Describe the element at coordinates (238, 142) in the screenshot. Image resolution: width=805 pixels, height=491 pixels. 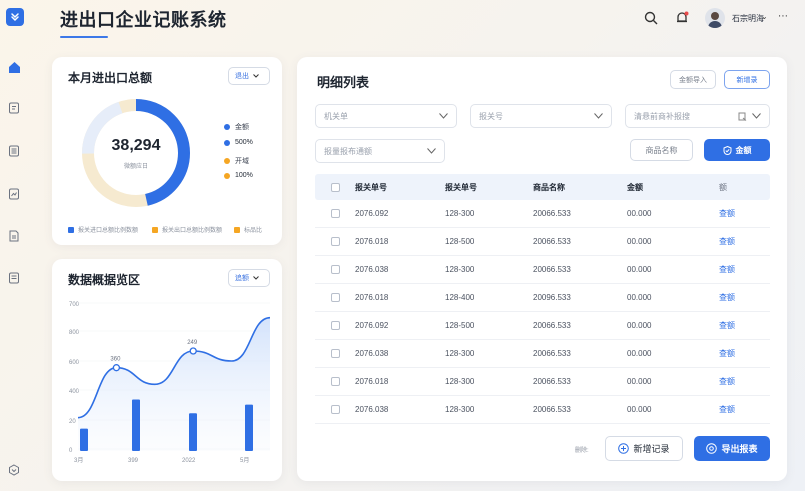
I see `legend-item: 500%` at that location.